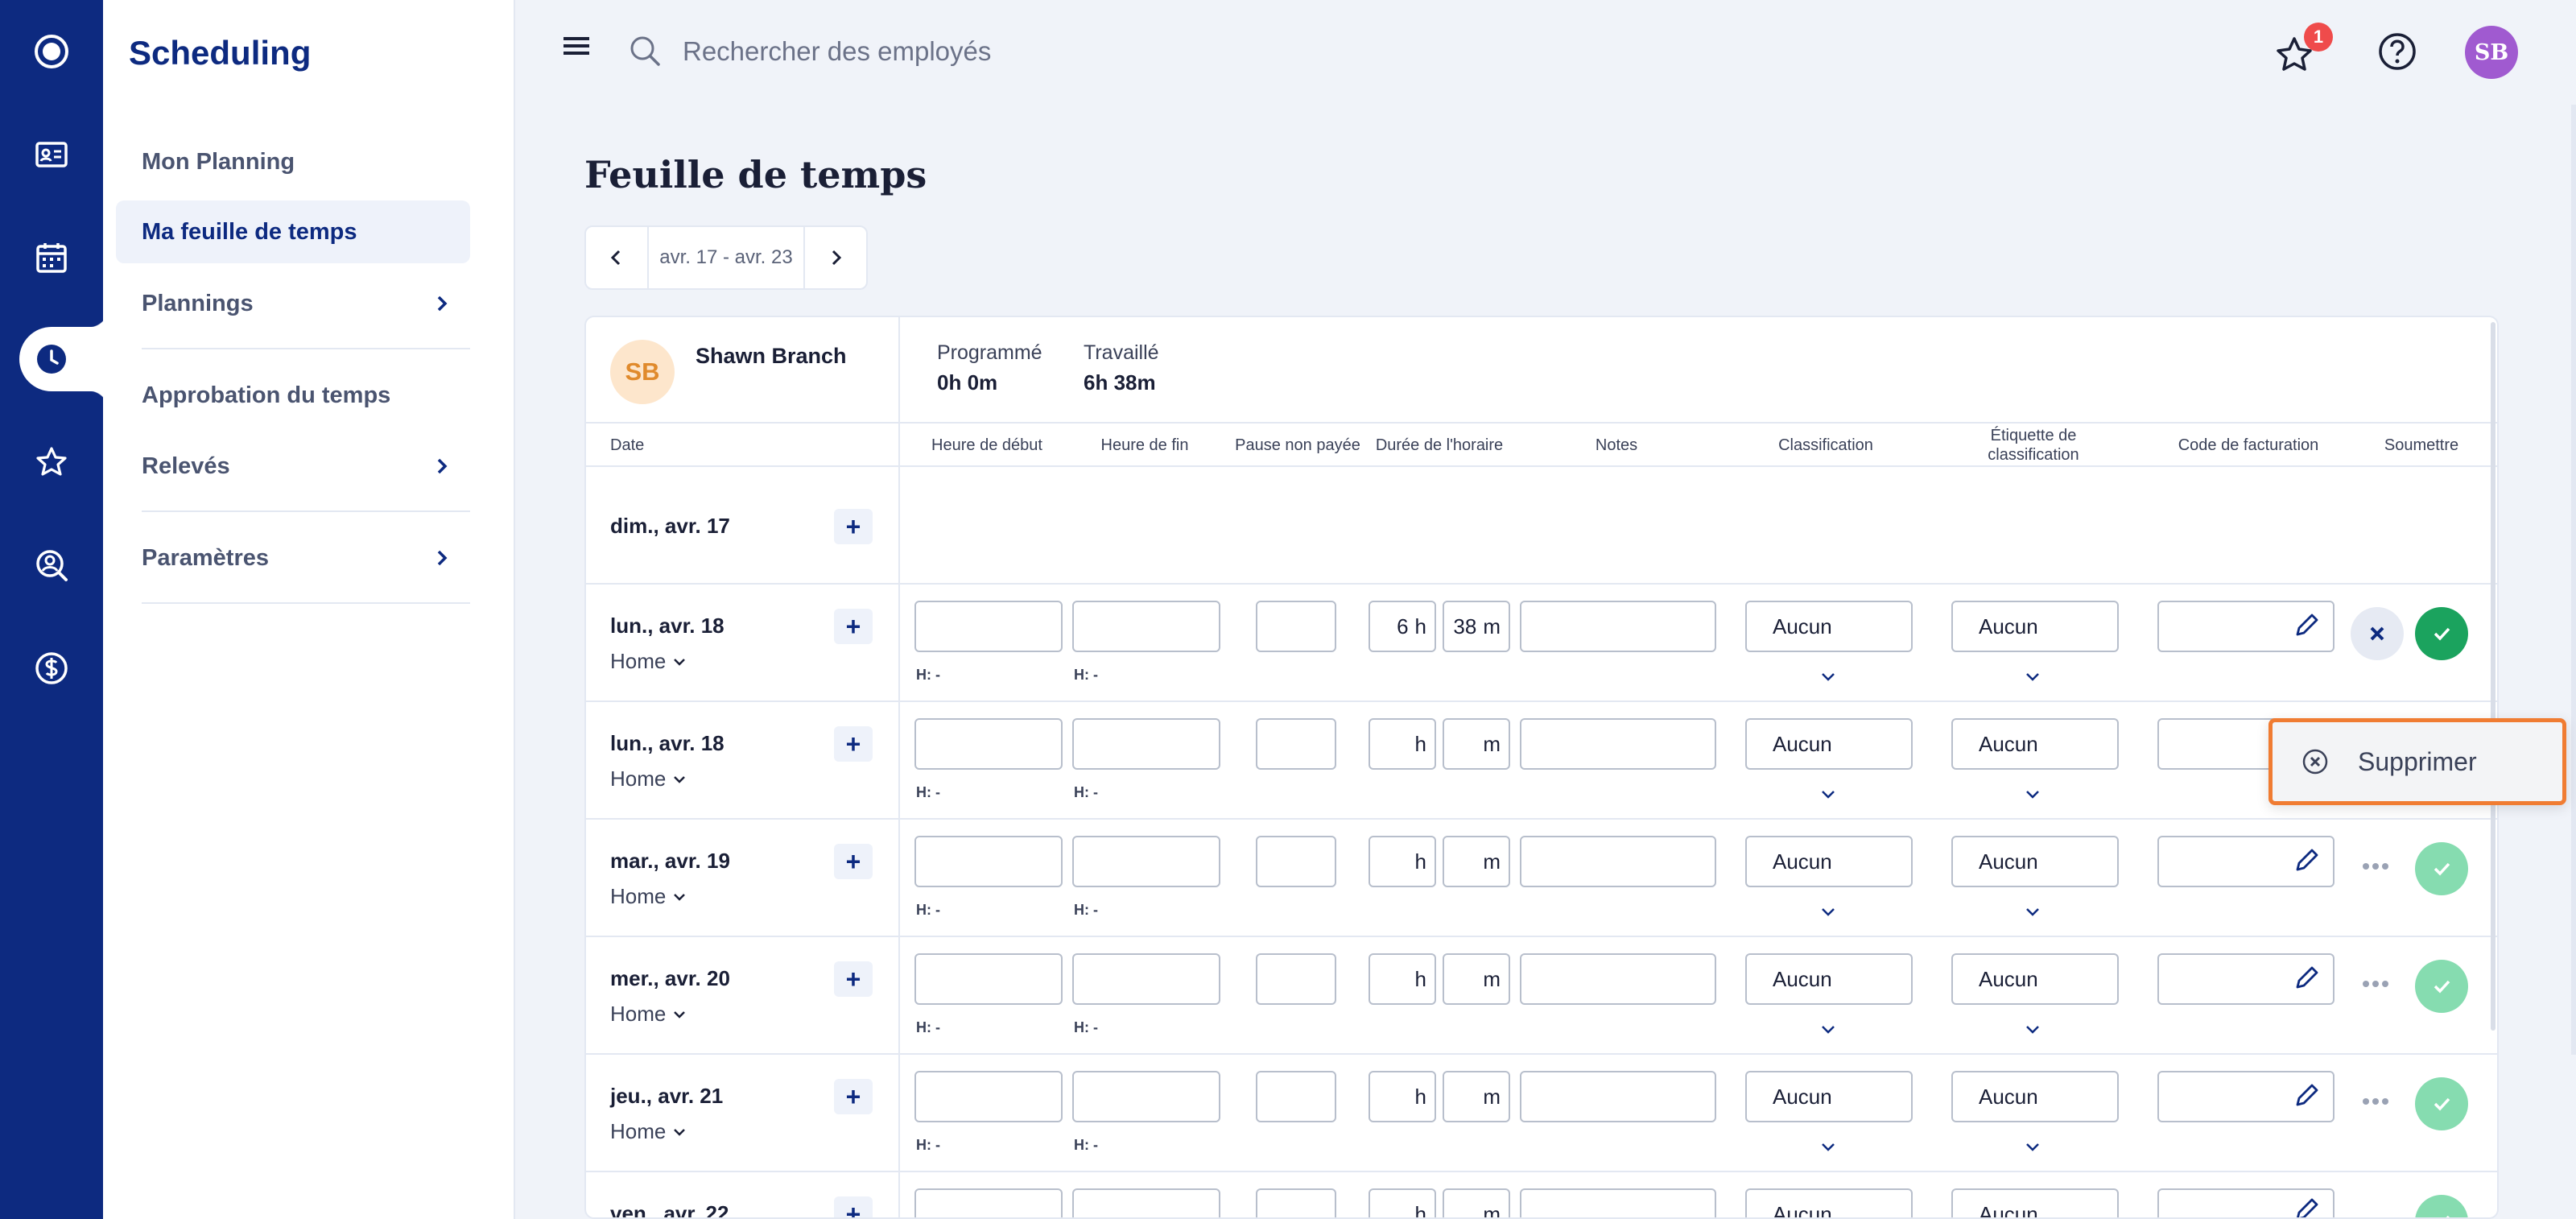 This screenshot has height=1219, width=2576. I want to click on star-icon, so click(51, 462).